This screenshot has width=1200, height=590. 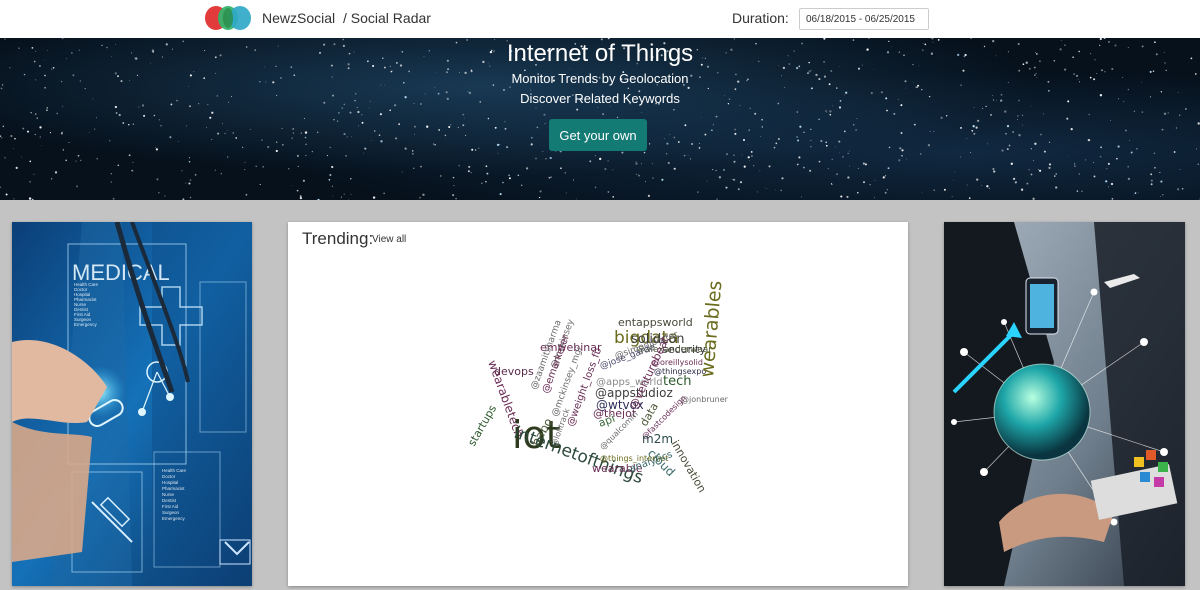 What do you see at coordinates (298, 18) in the screenshot?
I see `brand-name: NewzSocial` at bounding box center [298, 18].